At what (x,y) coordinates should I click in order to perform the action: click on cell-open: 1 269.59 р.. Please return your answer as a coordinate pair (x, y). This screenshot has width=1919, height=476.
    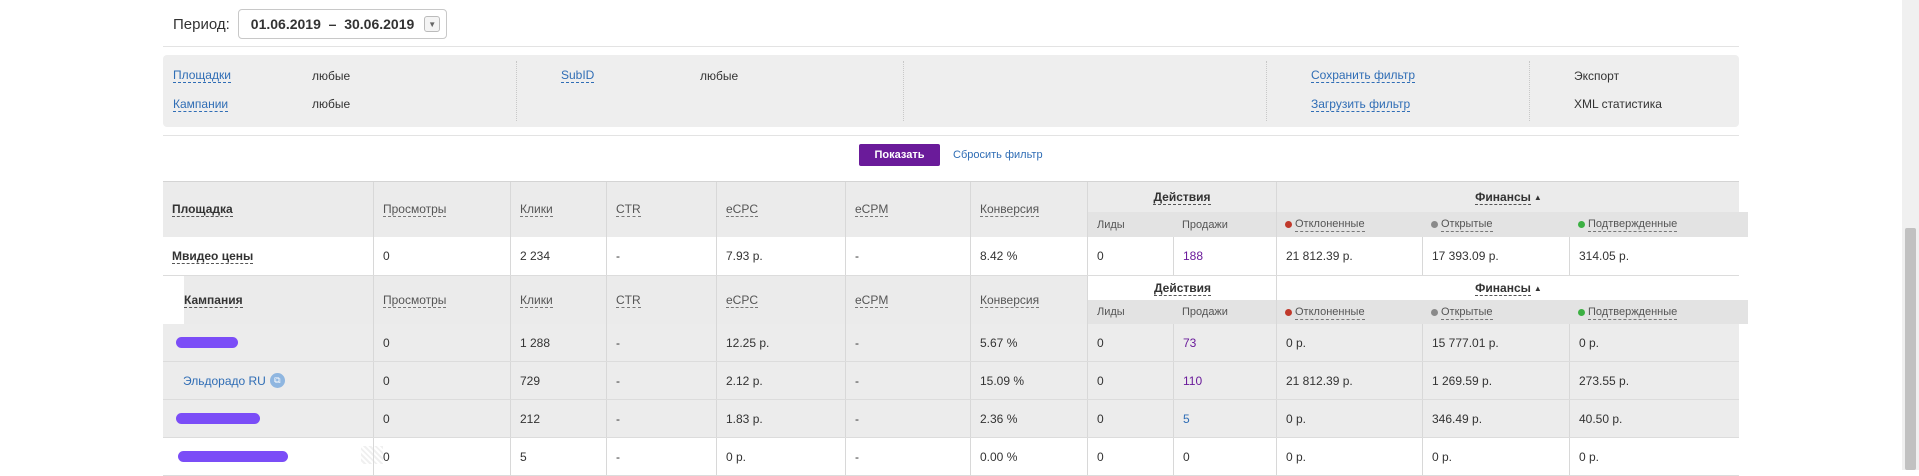
    Looking at the image, I should click on (1496, 380).